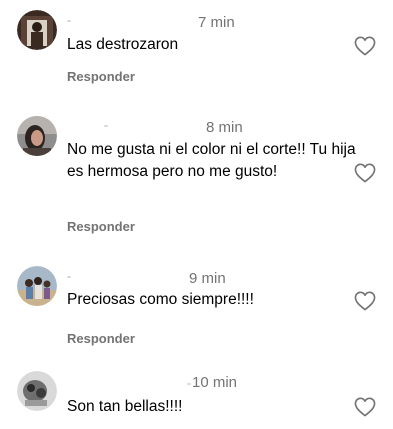  I want to click on comment-text: Son tan bellas!!!!, so click(125, 406).